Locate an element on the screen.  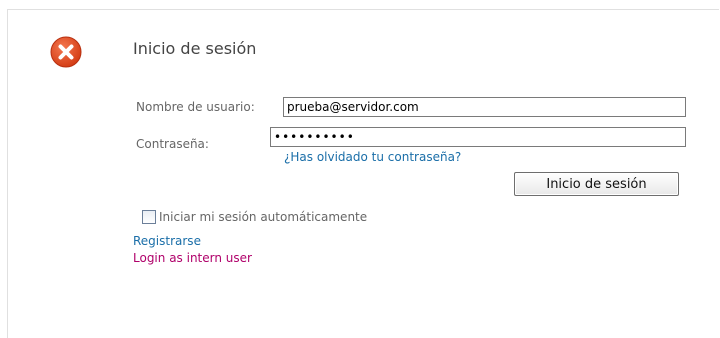
username-input is located at coordinates (484, 107).